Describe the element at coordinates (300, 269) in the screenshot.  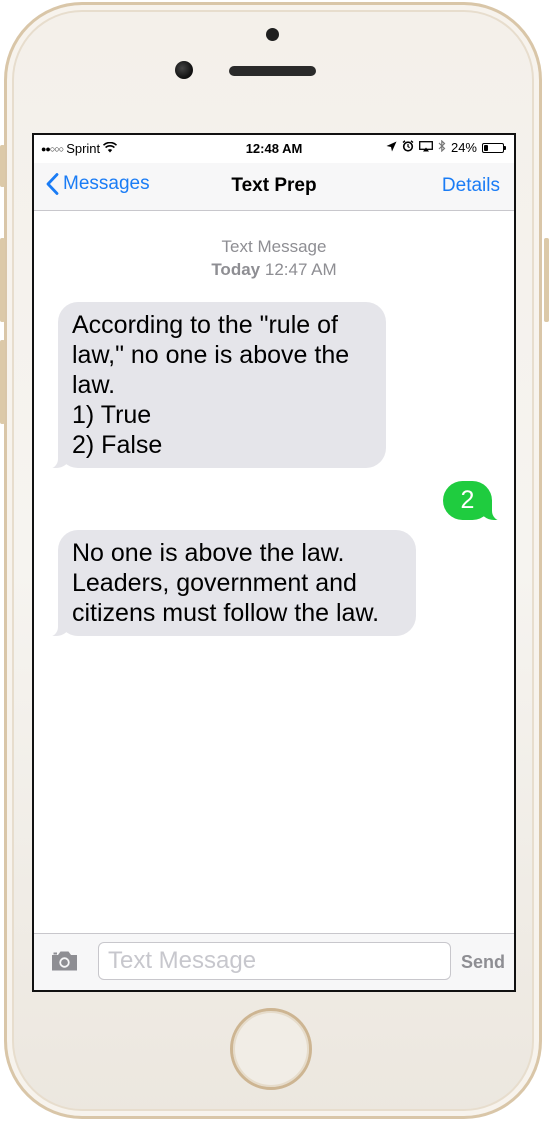
I see `timestamp-time: 12:47 AM` at that location.